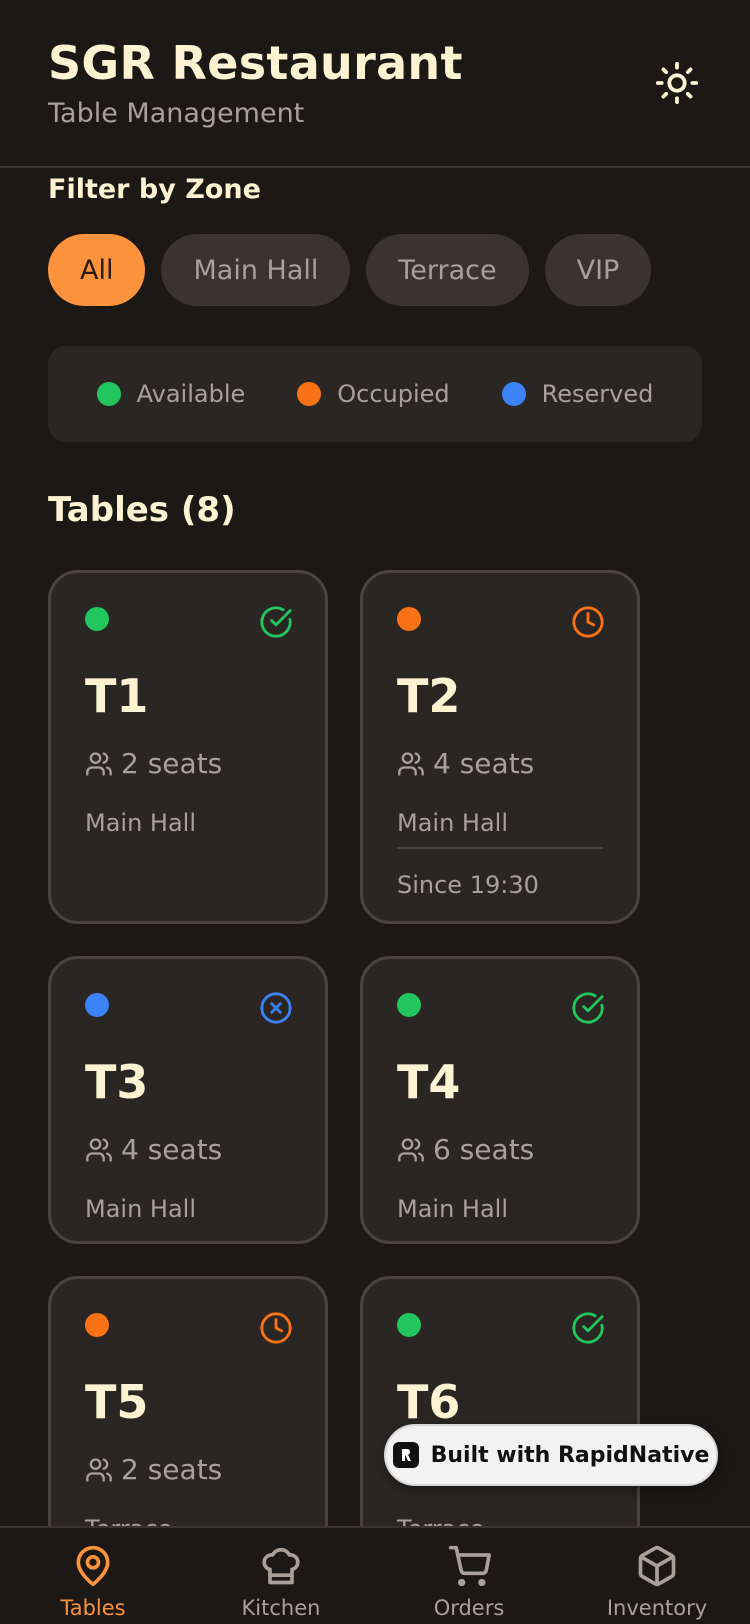  What do you see at coordinates (429, 696) in the screenshot?
I see `table-name: T2` at bounding box center [429, 696].